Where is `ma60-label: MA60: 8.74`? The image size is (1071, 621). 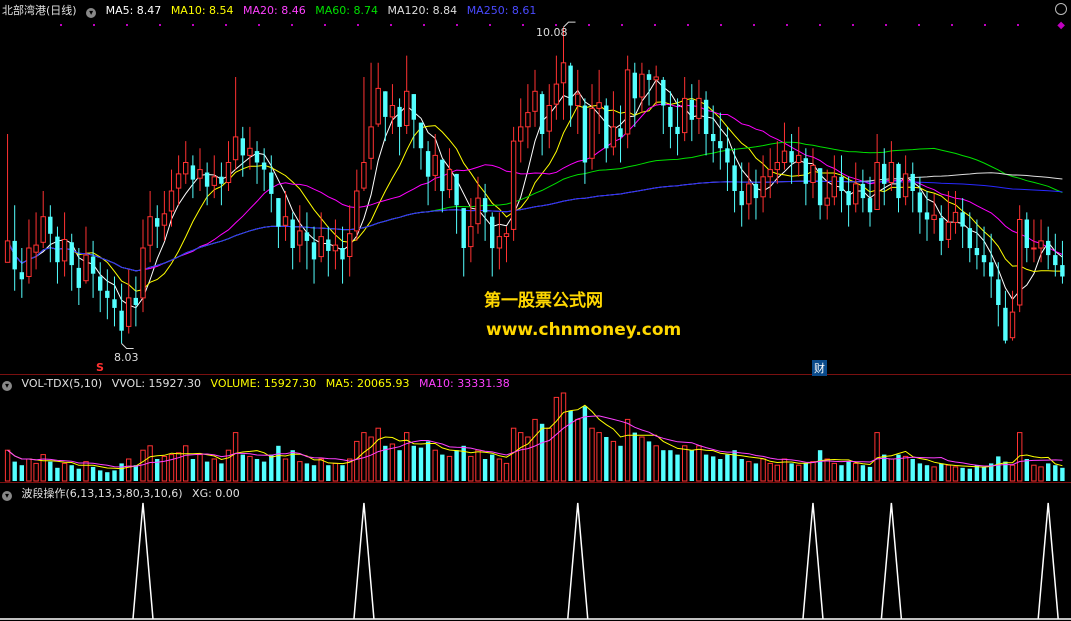 ma60-label: MA60: 8.74 is located at coordinates (346, 10).